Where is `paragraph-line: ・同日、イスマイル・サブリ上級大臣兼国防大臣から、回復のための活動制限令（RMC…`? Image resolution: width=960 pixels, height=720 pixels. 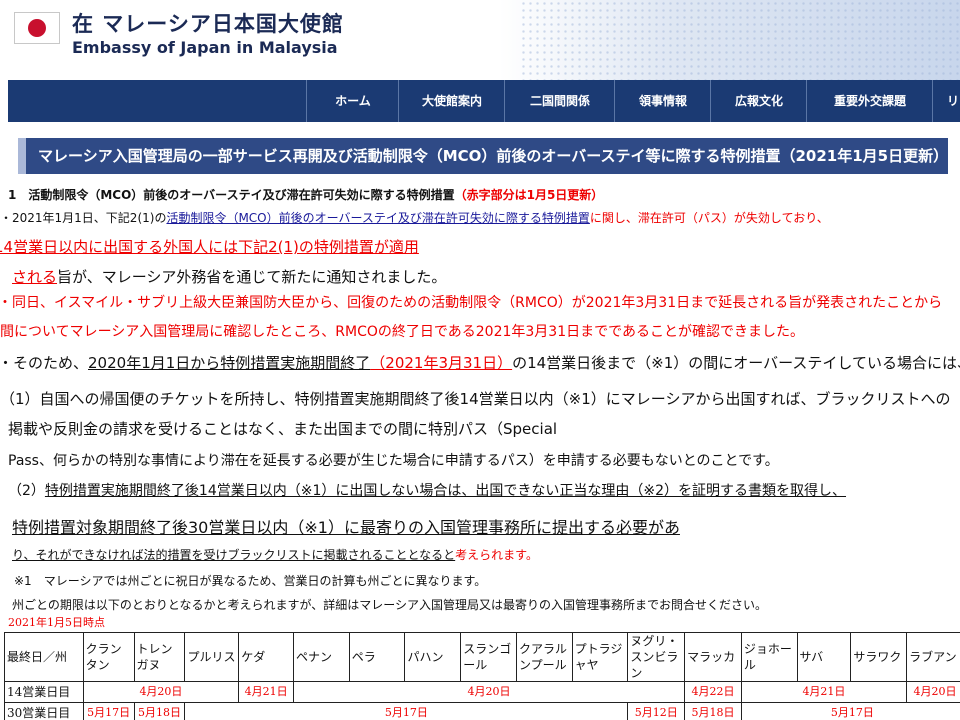
paragraph-line: ・同日、イスマイル・サブリ上級大臣兼国防大臣から、回復のための活動制限令（RMC… is located at coordinates (471, 303).